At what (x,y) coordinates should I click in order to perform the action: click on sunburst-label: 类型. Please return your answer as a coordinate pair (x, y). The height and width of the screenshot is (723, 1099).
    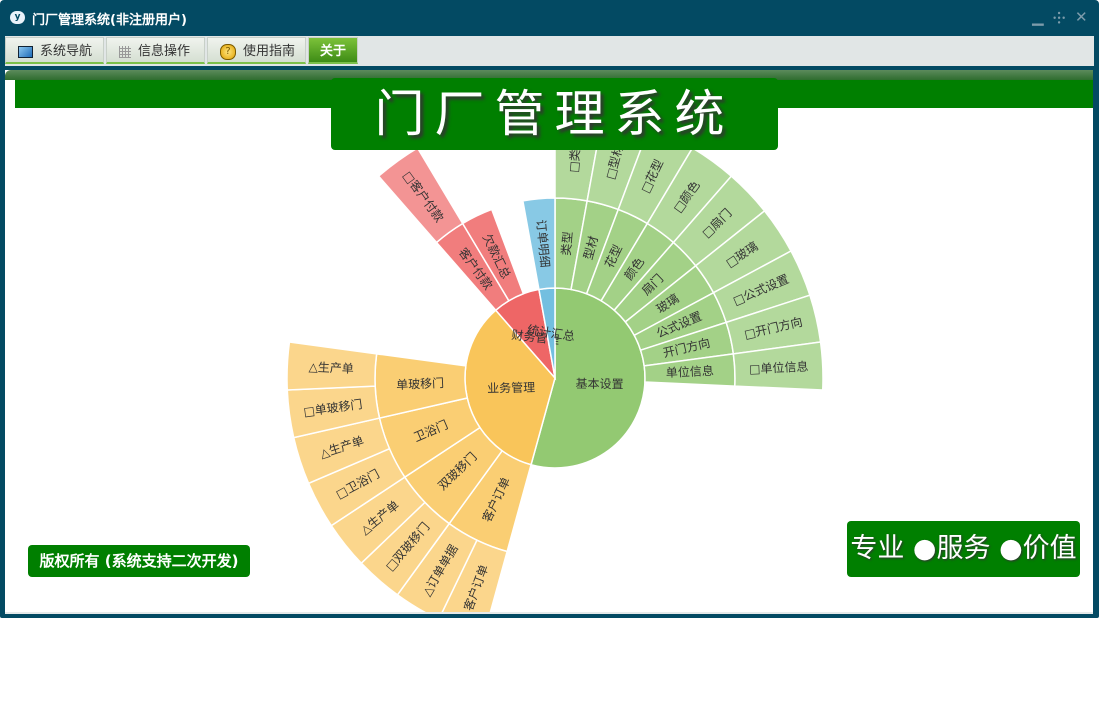
    Looking at the image, I should click on (567, 243).